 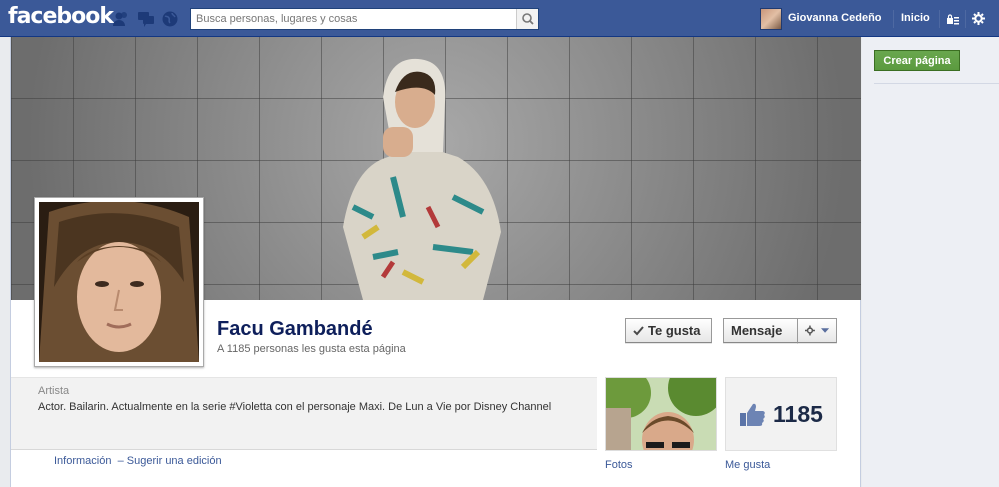 What do you see at coordinates (121, 19) in the screenshot?
I see `friend-requests-icon` at bounding box center [121, 19].